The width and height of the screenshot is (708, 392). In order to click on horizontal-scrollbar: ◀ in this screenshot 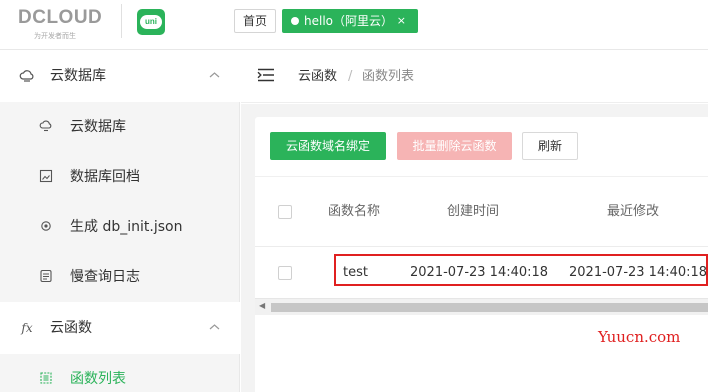, I will do `click(481, 306)`.